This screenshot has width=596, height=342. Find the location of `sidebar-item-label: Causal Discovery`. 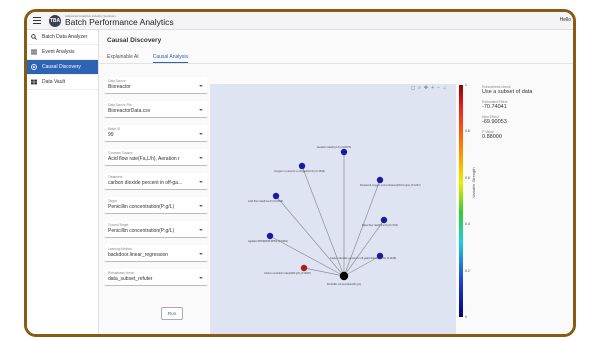

sidebar-item-label: Causal Discovery is located at coordinates (61, 67).